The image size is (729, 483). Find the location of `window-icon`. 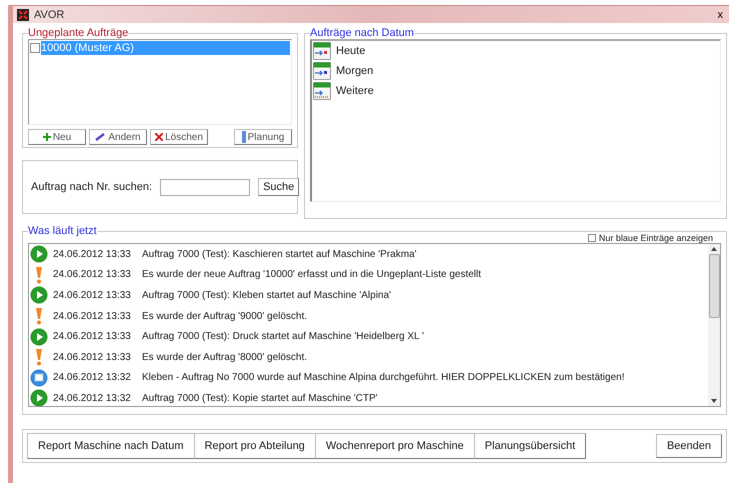

window-icon is located at coordinates (39, 377).